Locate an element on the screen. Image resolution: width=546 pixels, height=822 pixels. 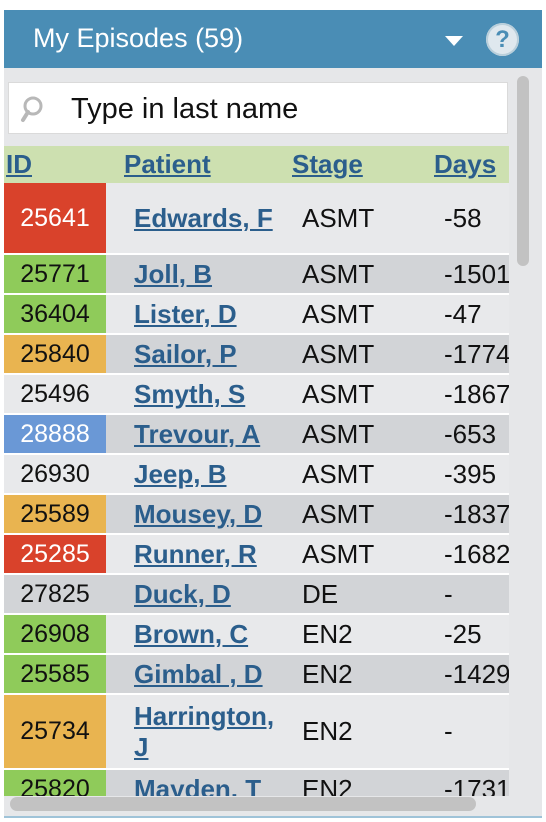
patient-link: Jeep, B is located at coordinates (180, 474).